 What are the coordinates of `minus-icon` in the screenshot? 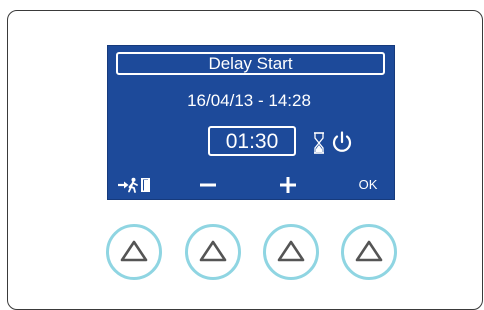 It's located at (208, 185).